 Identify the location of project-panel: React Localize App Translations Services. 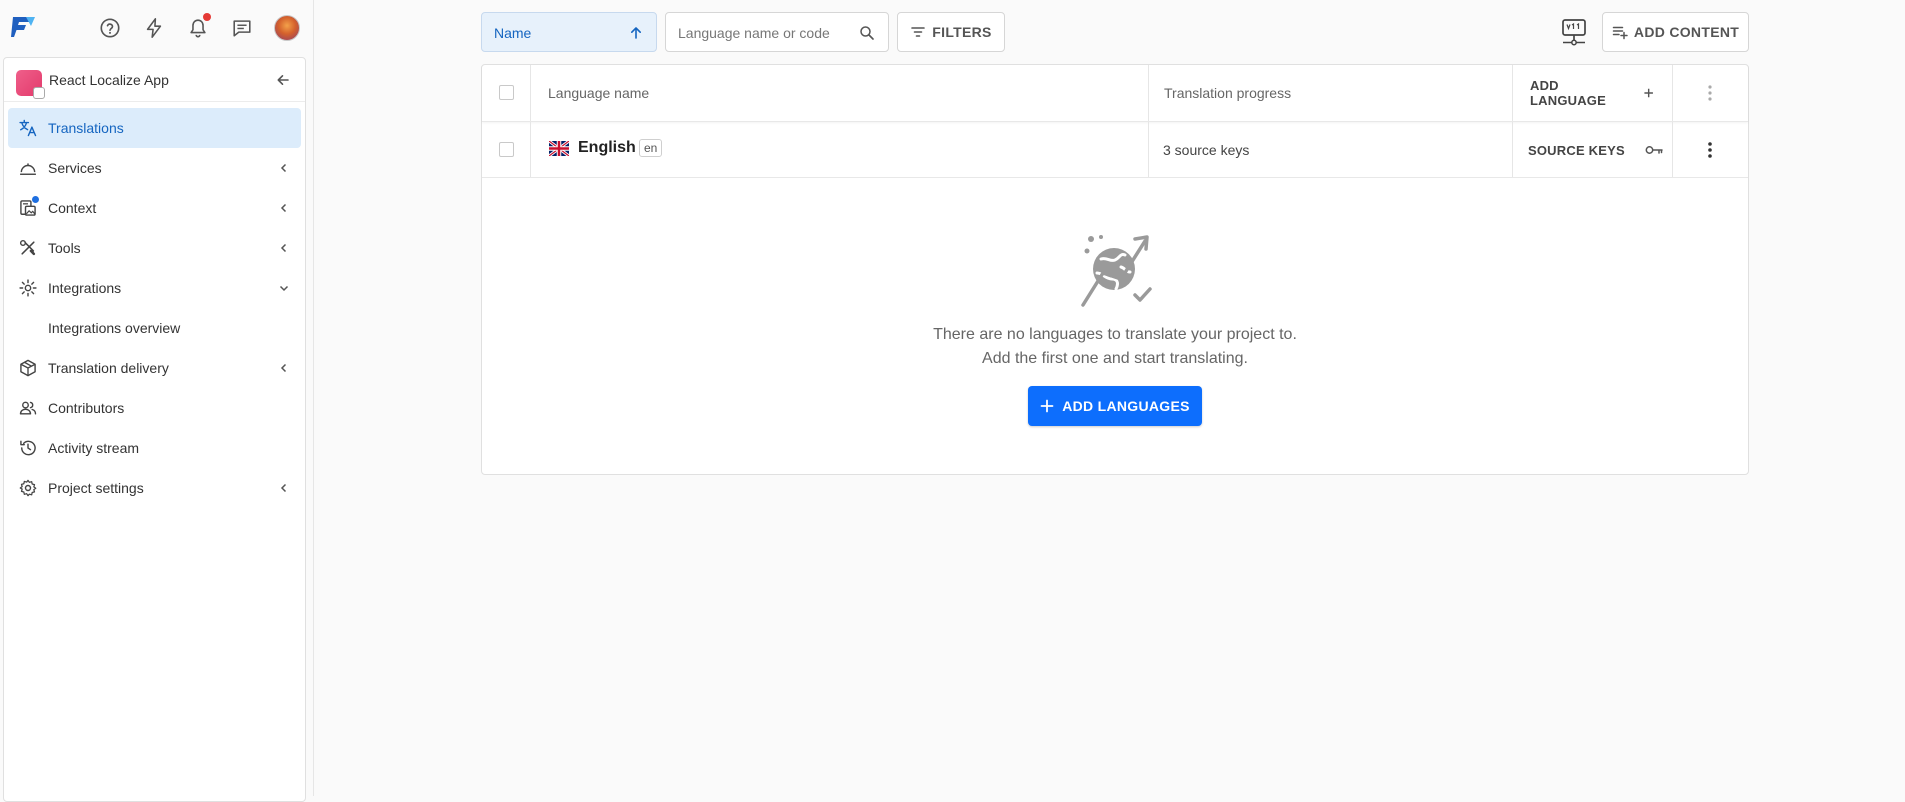
(154, 429).